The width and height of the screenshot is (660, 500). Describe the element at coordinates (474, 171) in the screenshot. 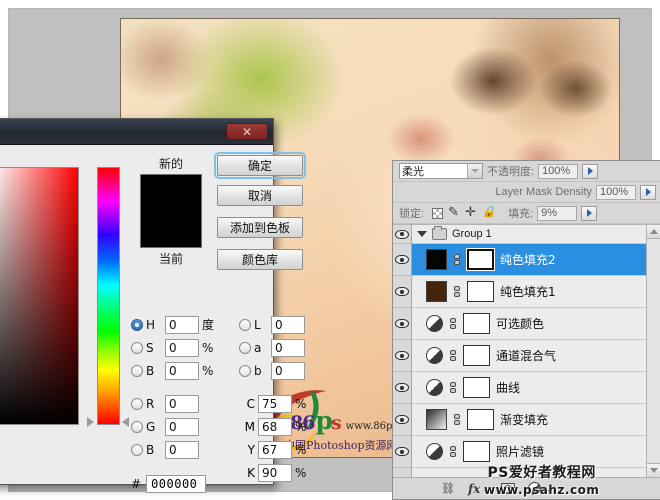

I see `chevron-down-icon` at that location.